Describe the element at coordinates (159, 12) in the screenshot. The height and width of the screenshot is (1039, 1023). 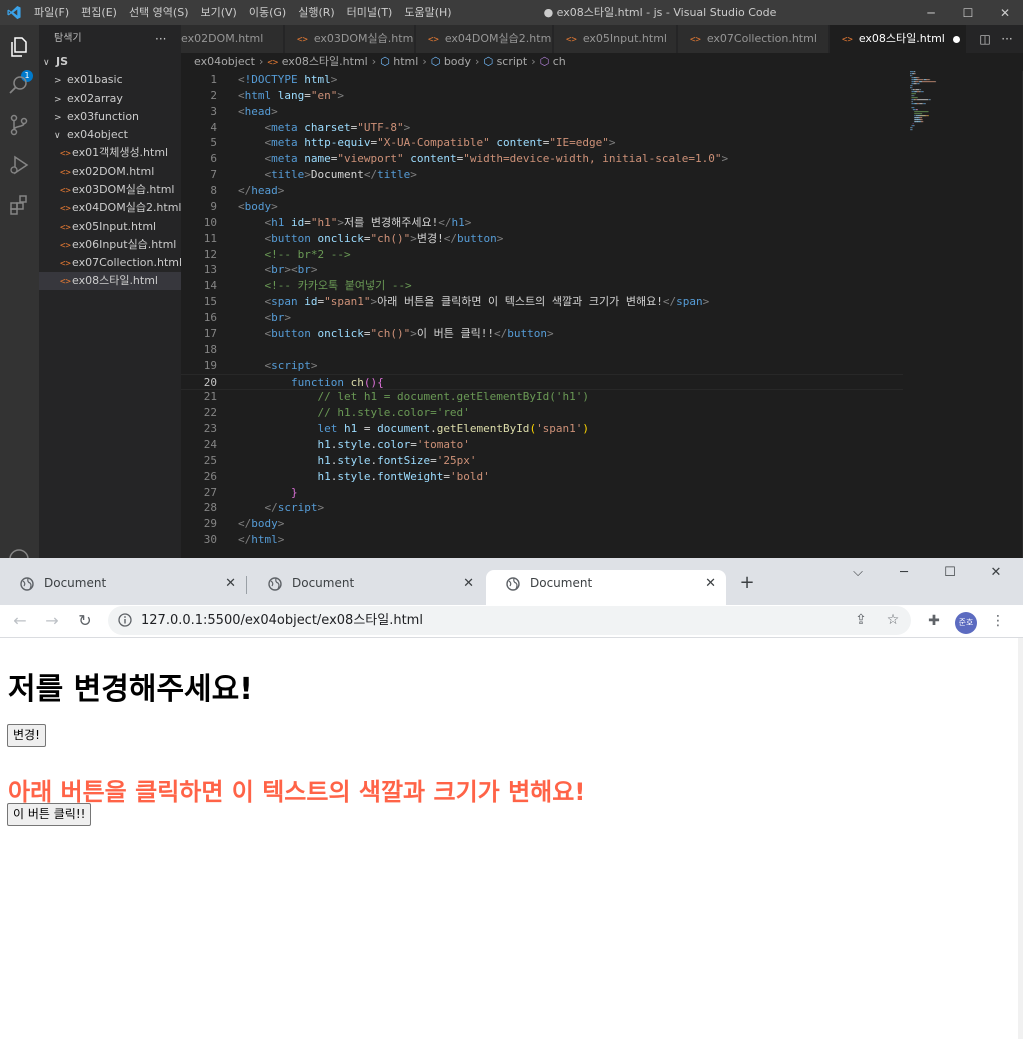
I see `menu-item: 선택 영역(S)` at that location.